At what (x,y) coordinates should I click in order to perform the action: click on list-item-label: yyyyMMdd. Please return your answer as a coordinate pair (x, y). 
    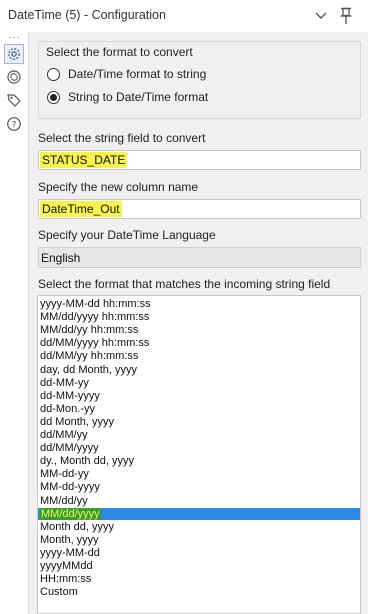
    Looking at the image, I should click on (66, 566).